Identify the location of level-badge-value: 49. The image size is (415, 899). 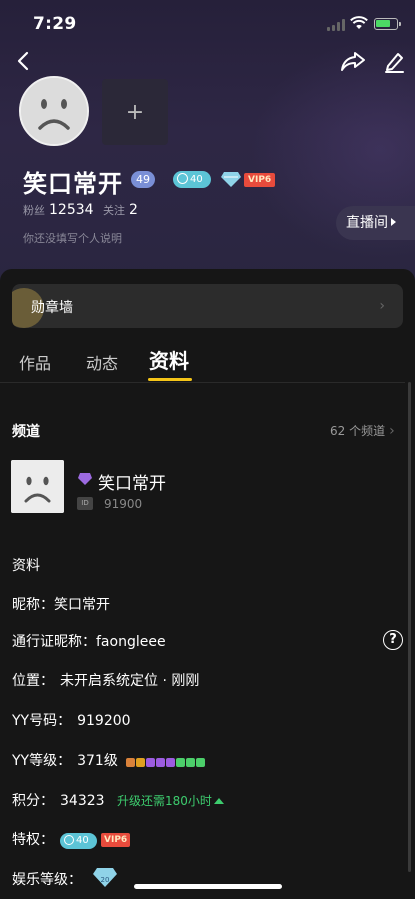
(143, 179).